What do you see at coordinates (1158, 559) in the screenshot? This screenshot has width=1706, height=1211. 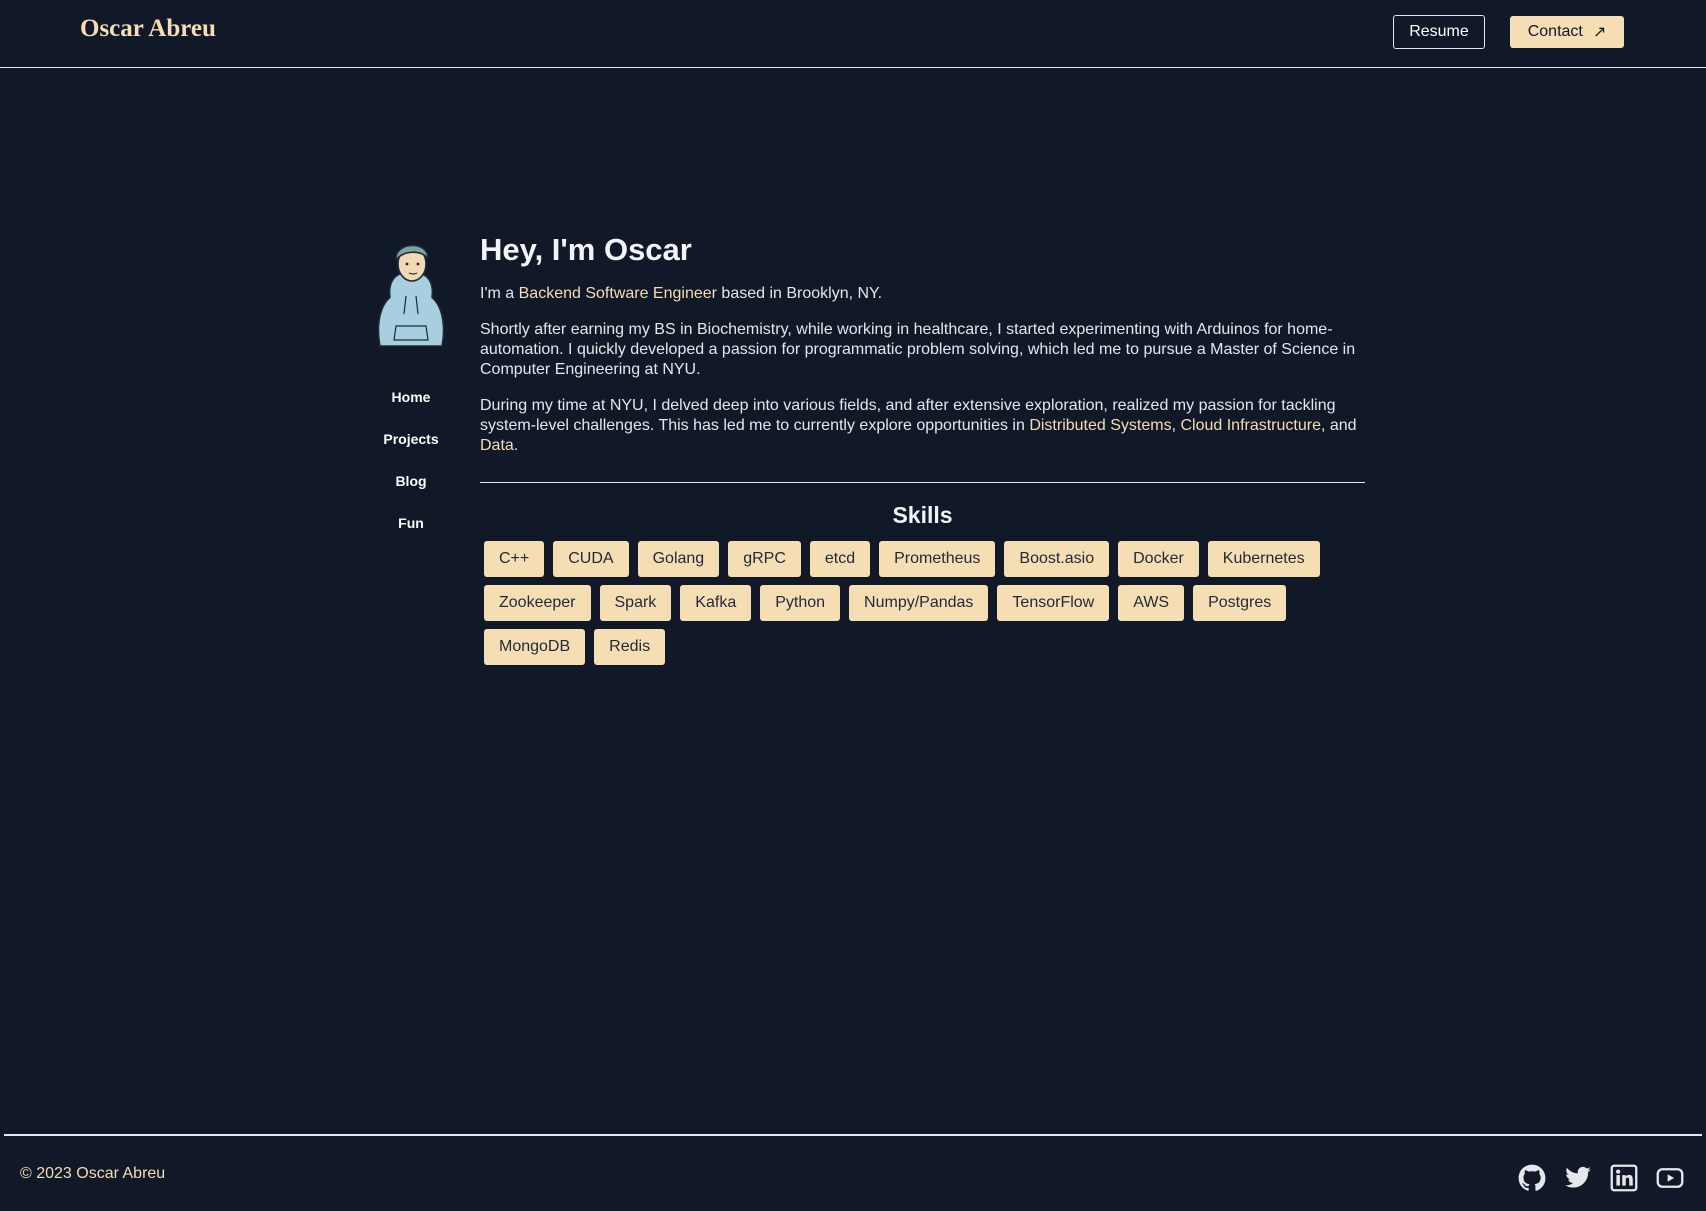 I see `skill-chip: Docker` at bounding box center [1158, 559].